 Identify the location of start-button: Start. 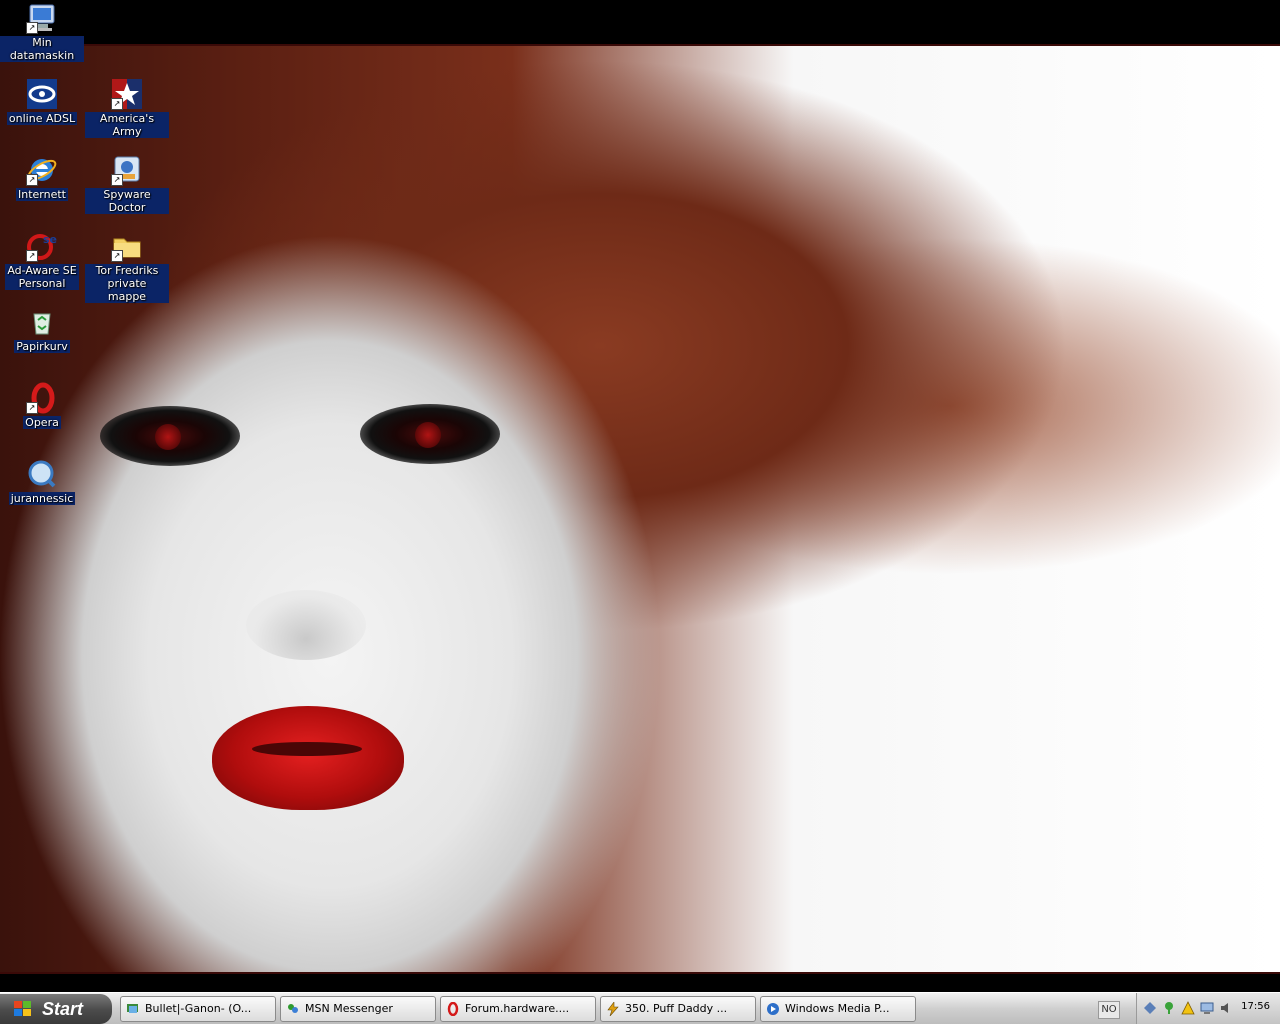
(56, 1009).